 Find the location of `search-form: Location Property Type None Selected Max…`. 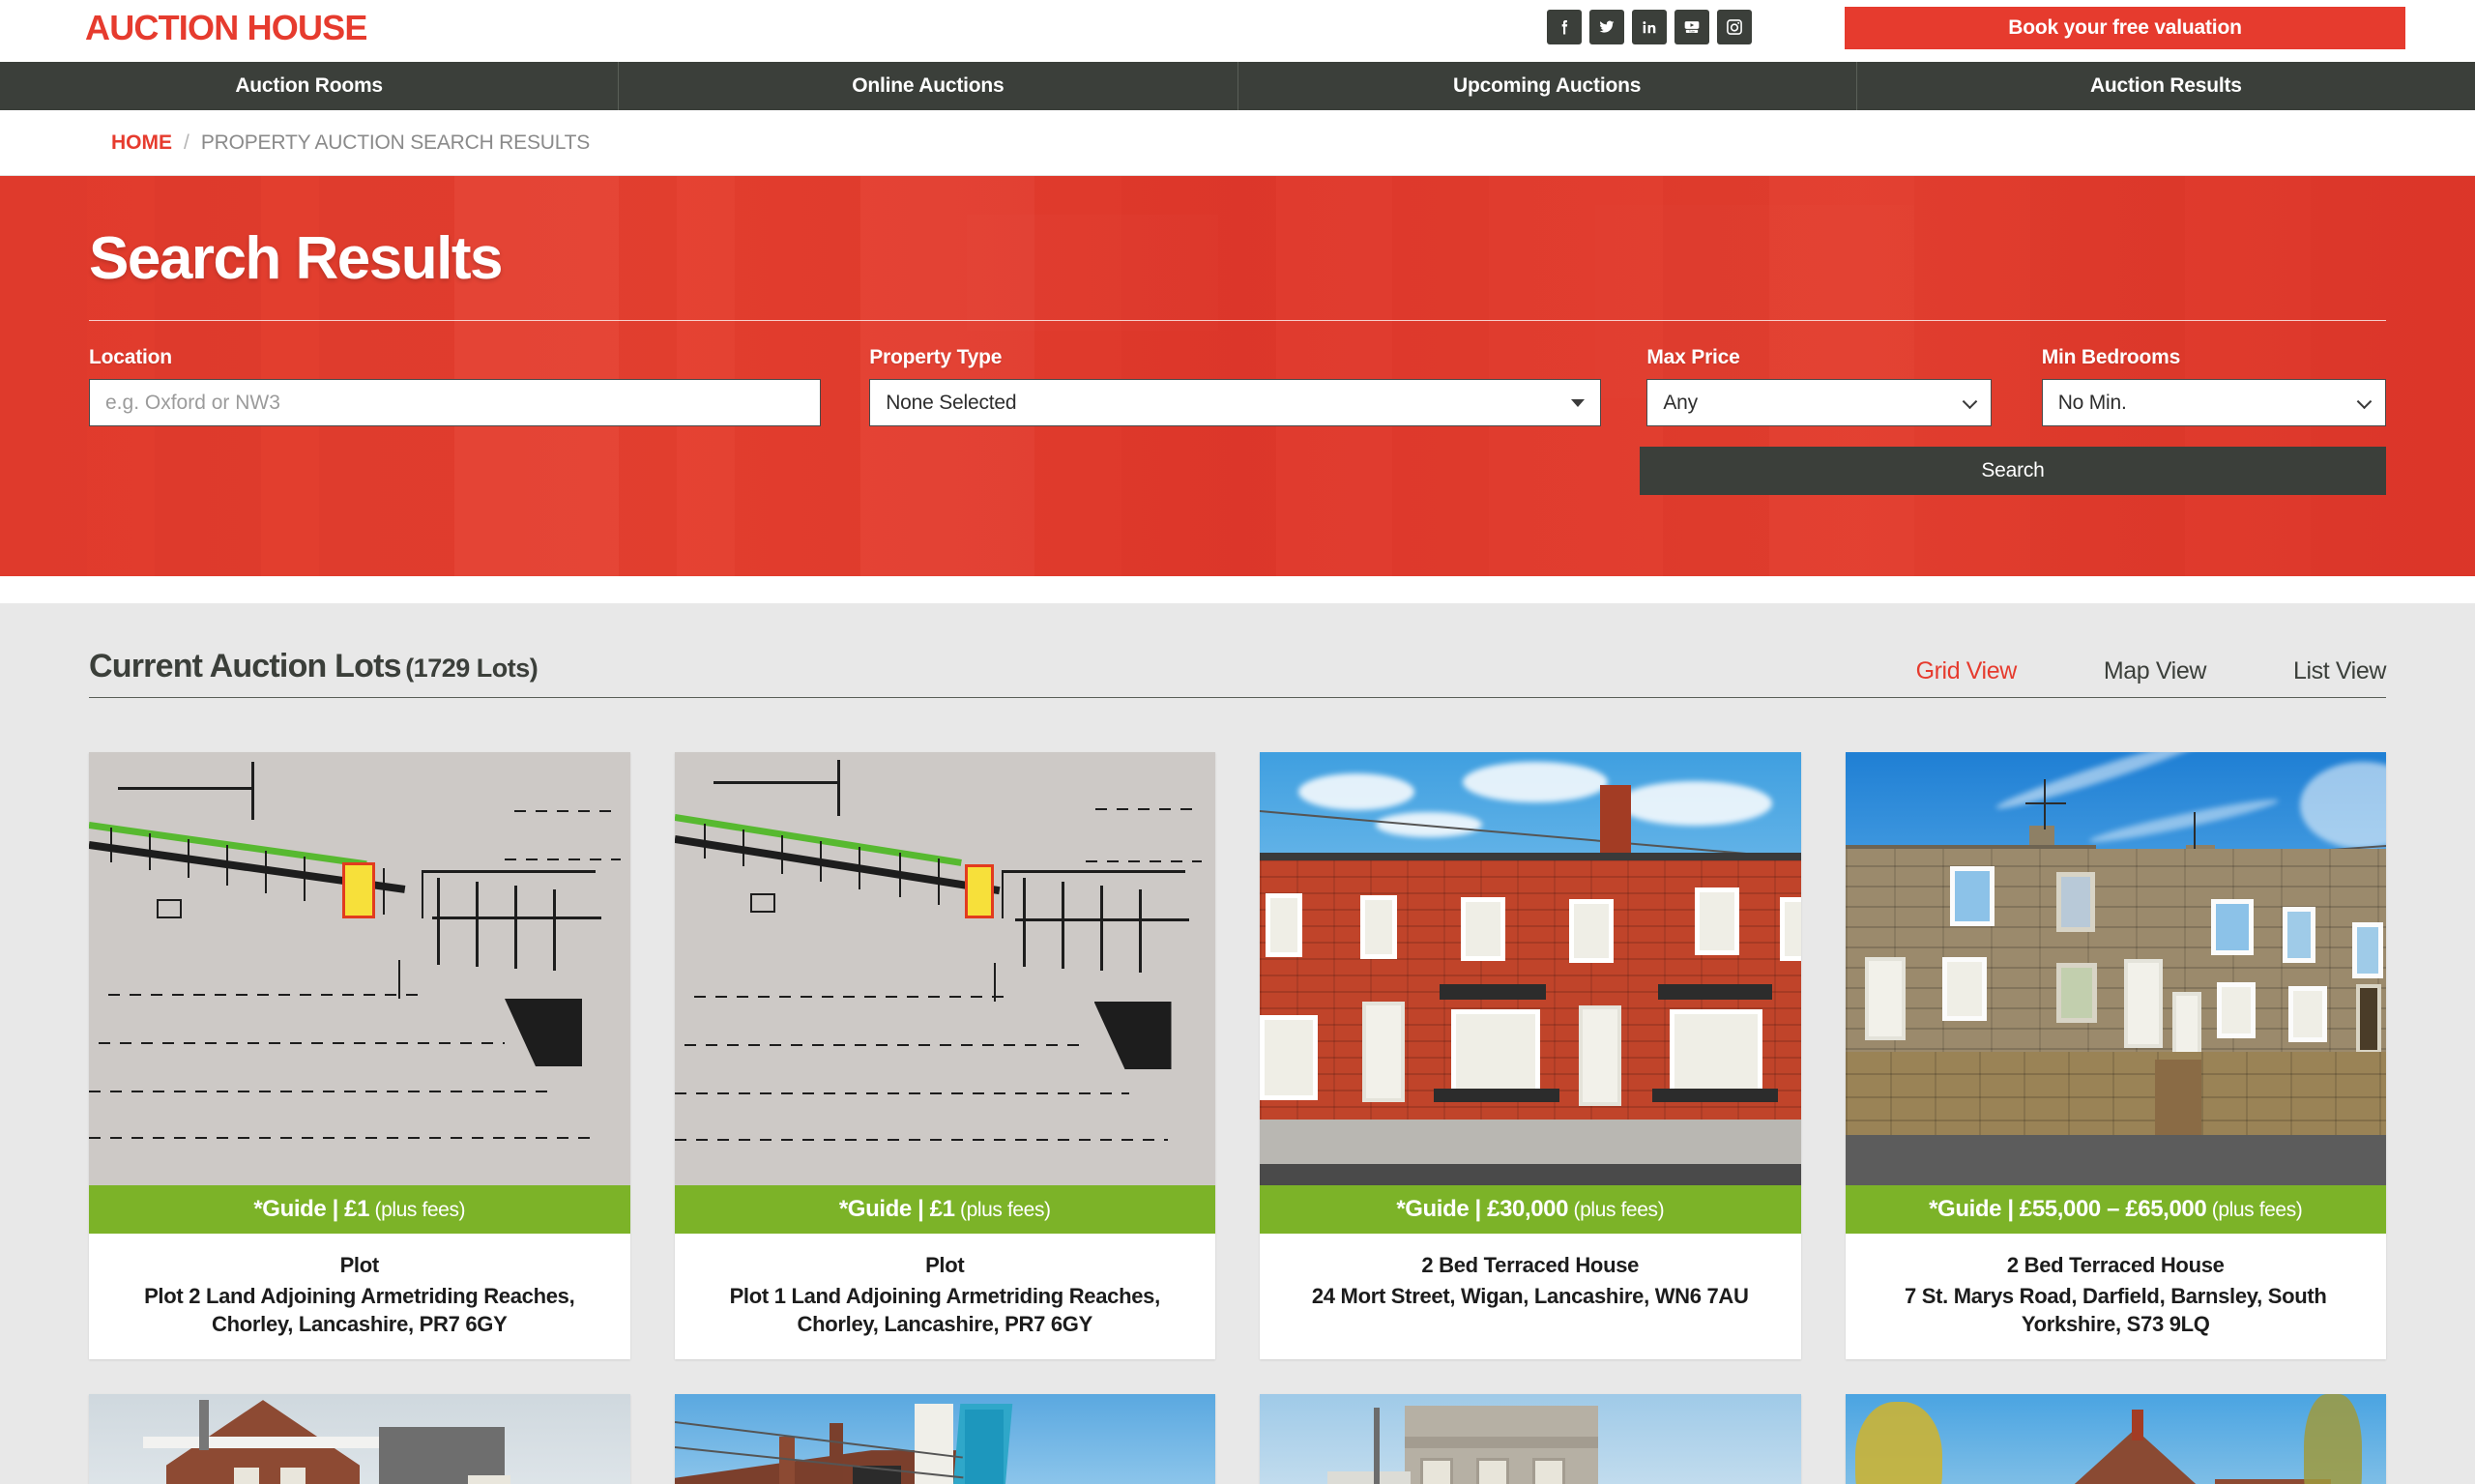

search-form: Location Property Type None Selected Max… is located at coordinates (1237, 386).